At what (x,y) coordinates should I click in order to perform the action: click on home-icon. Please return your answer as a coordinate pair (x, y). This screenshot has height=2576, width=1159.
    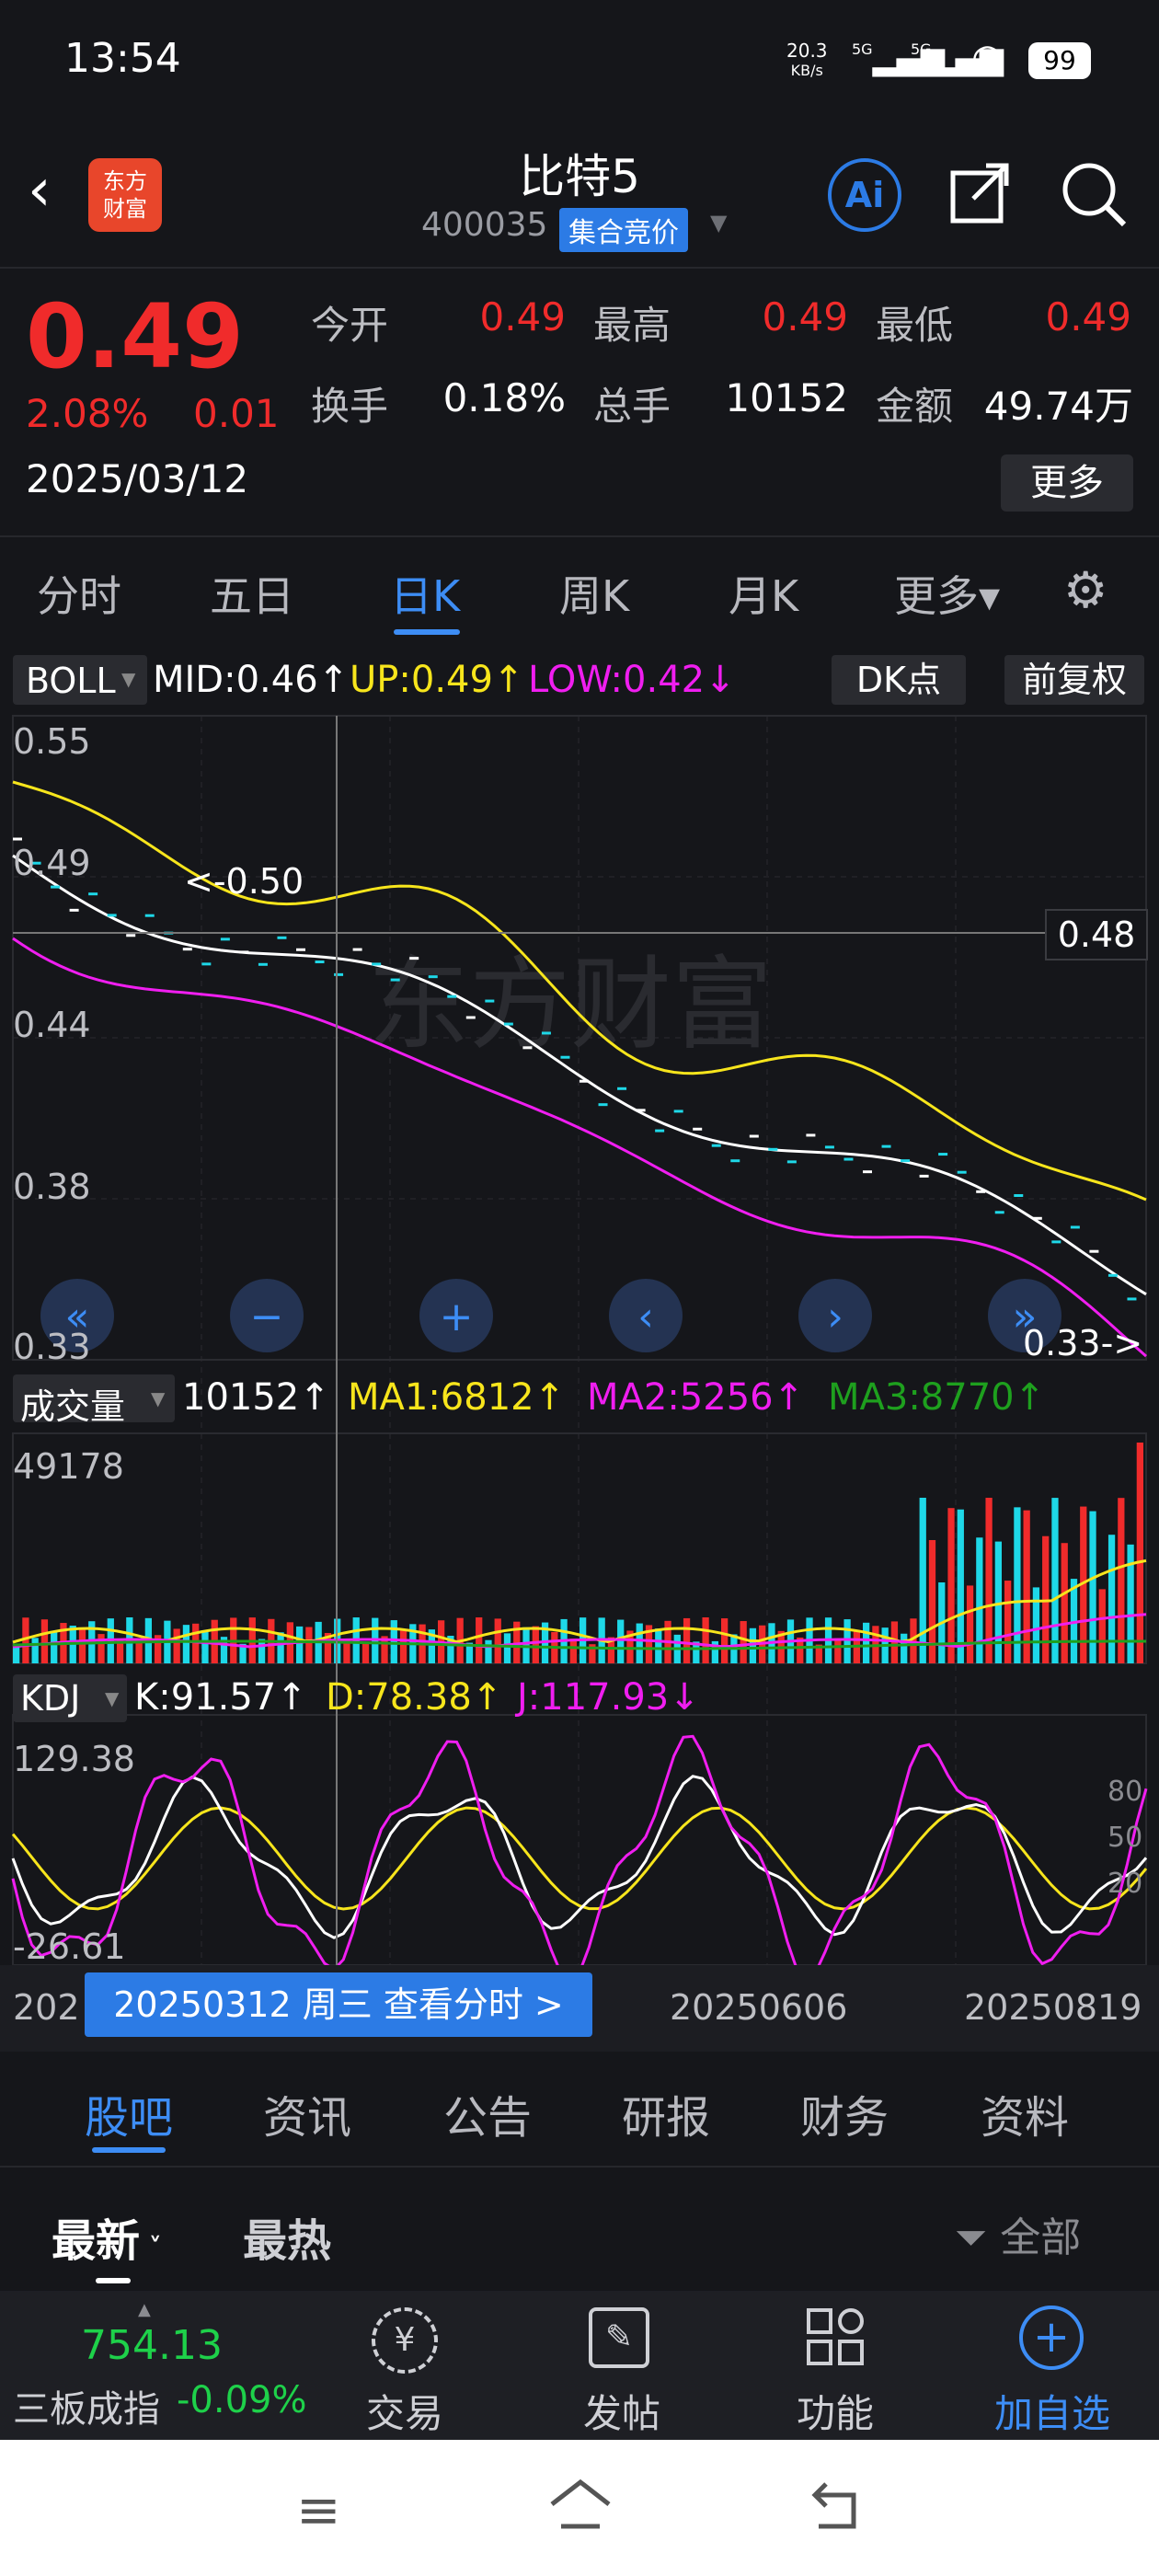
    Looking at the image, I should click on (580, 2504).